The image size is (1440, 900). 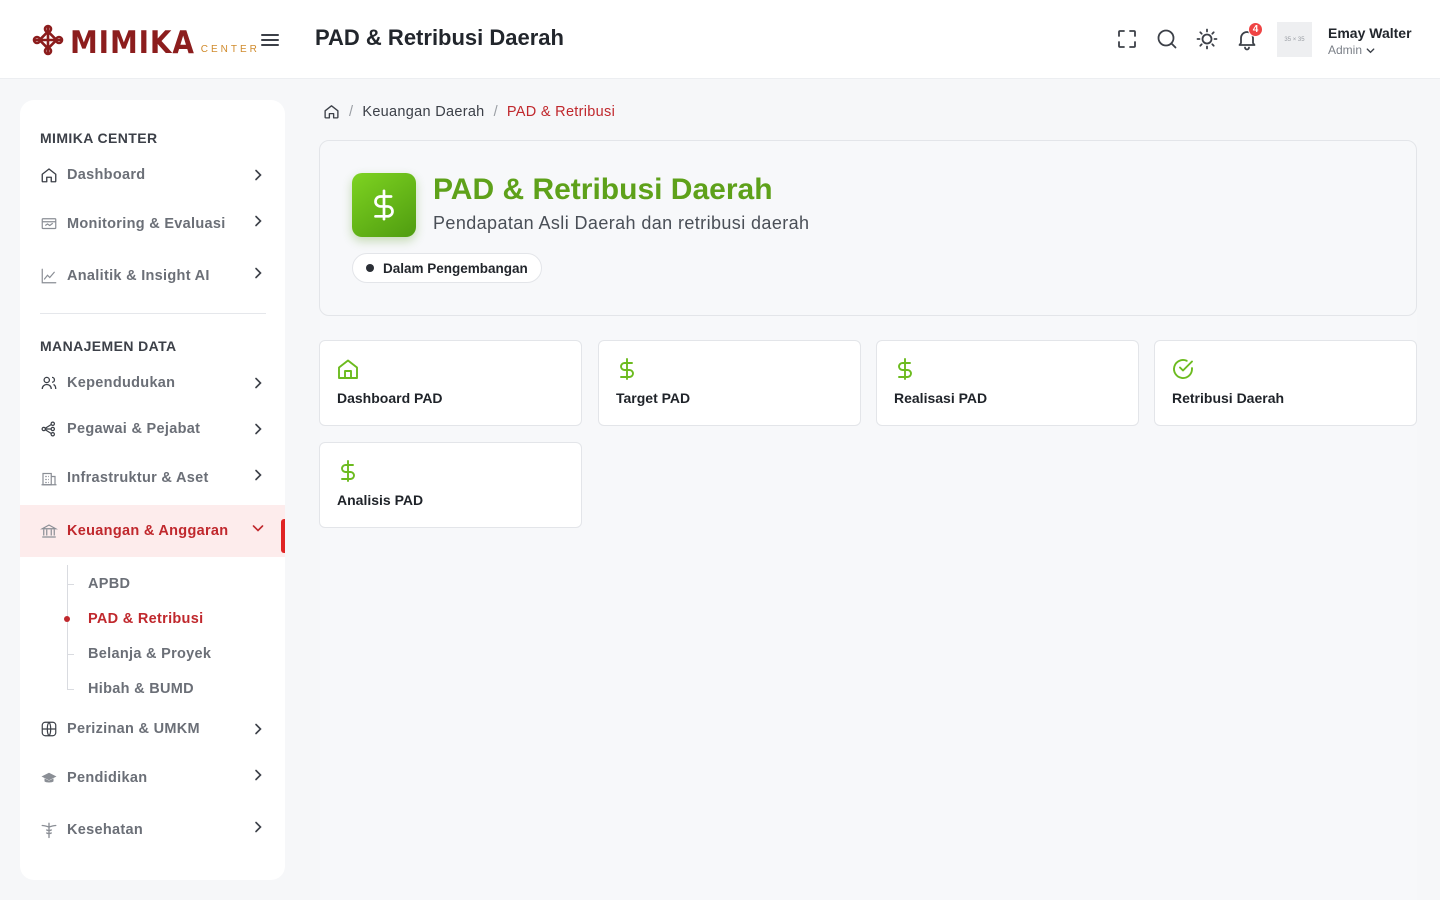 I want to click on logo: MIMIKA CENTER, so click(x=145, y=41).